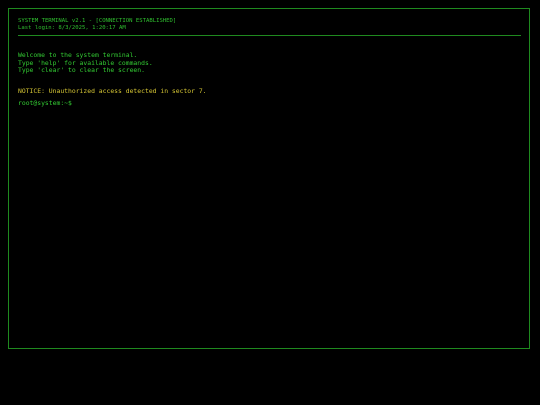 This screenshot has width=540, height=405. Describe the element at coordinates (81, 70) in the screenshot. I see `output-line: Type 'clear' to clear the screen.` at that location.